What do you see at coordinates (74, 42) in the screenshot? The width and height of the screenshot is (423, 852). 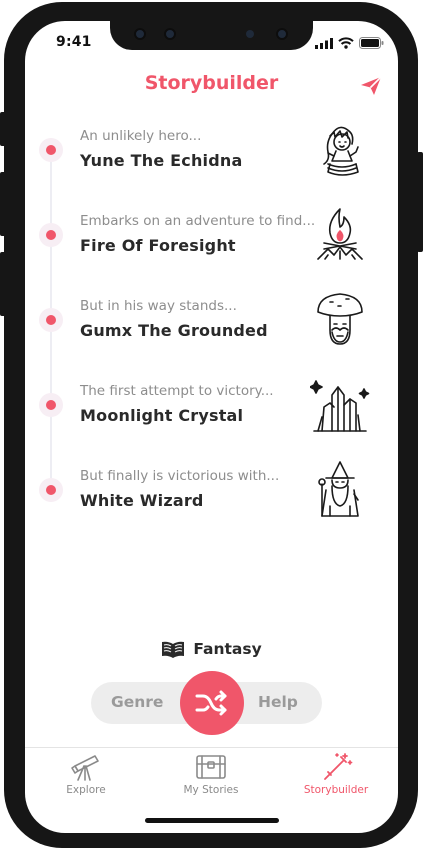 I see `status-time: 9:41` at bounding box center [74, 42].